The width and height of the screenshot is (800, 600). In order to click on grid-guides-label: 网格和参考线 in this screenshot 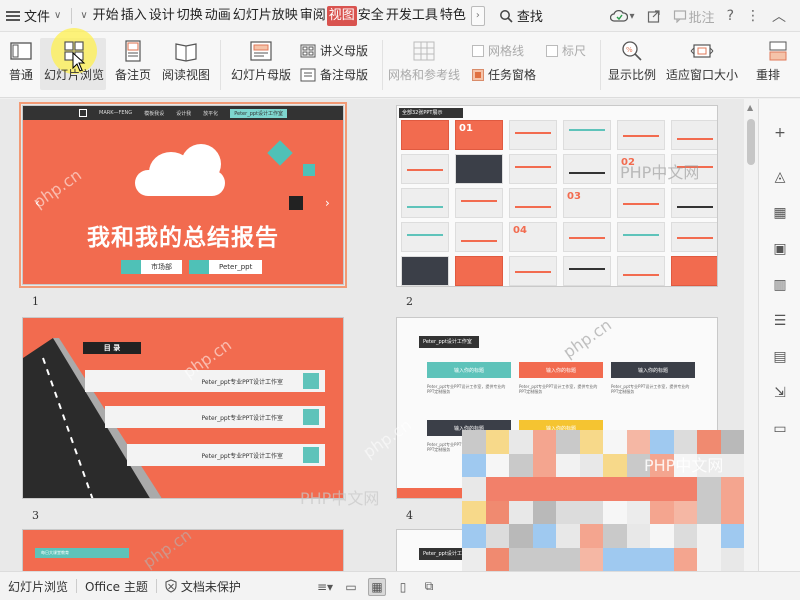, I will do `click(423, 75)`.